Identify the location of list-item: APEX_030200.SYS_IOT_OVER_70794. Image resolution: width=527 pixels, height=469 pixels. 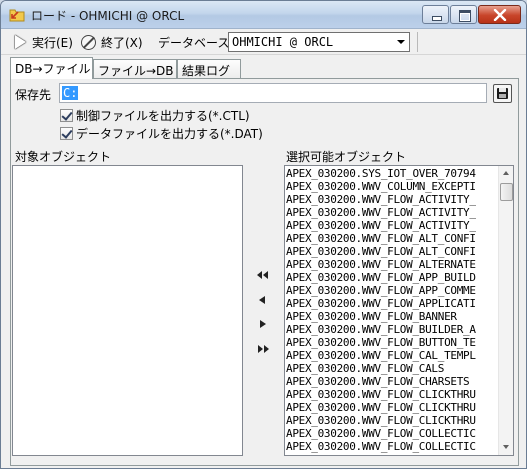
(392, 173).